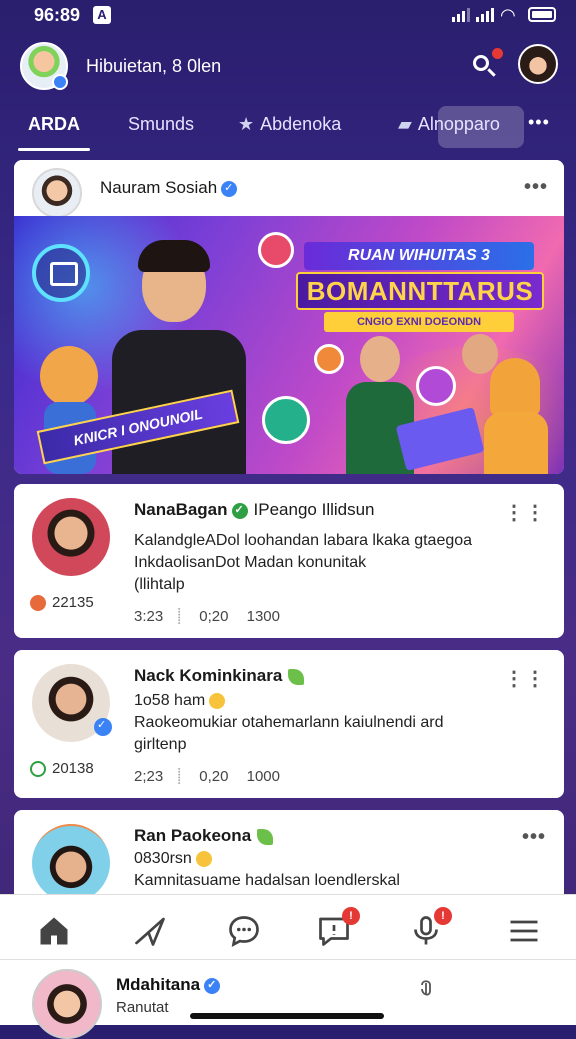 The height and width of the screenshot is (1039, 576). What do you see at coordinates (62, 769) in the screenshot?
I see `reaction-count: 20138` at bounding box center [62, 769].